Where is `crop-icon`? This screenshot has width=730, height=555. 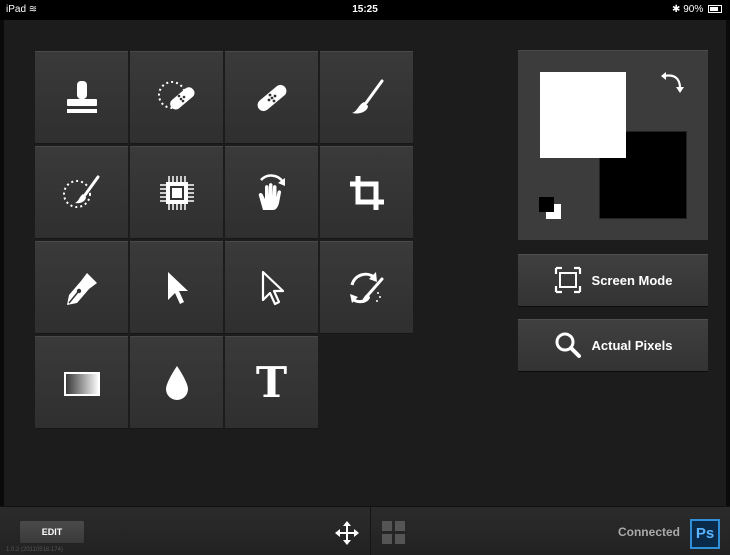
crop-icon is located at coordinates (366, 192).